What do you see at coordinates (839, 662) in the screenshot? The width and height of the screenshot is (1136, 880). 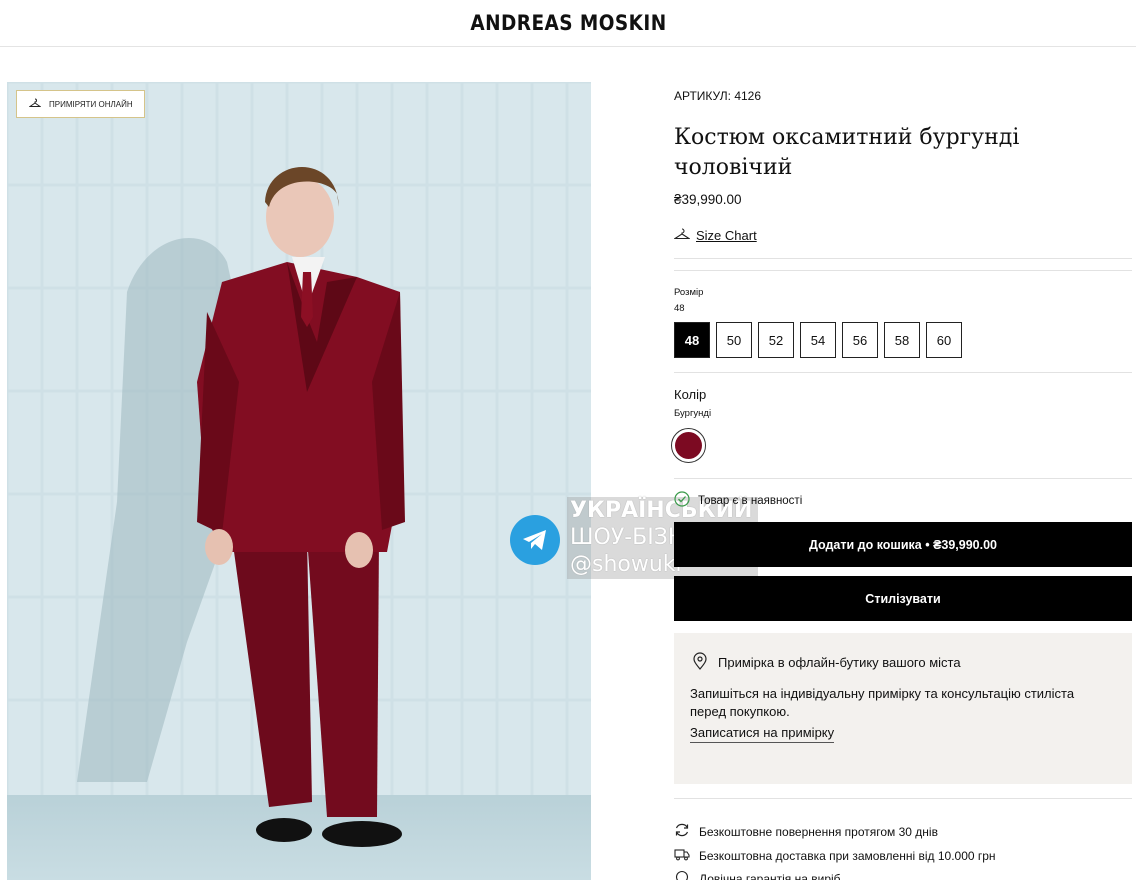 I see `fitting-title: Примірка в офлайн-бутику вашого міста` at bounding box center [839, 662].